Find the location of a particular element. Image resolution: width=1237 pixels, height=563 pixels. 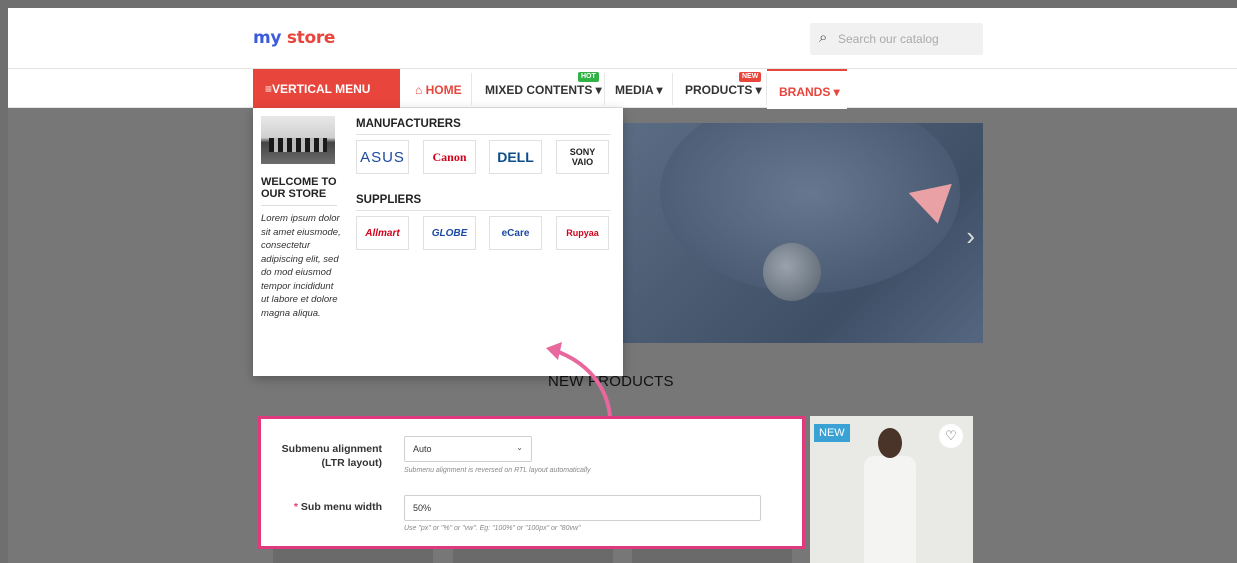

store-logo: my store is located at coordinates (294, 38).